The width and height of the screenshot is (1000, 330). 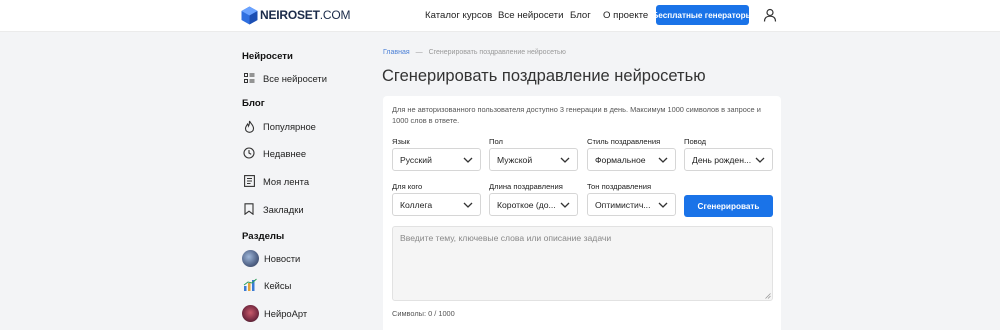 I want to click on style-select: Формальное, so click(x=631, y=159).